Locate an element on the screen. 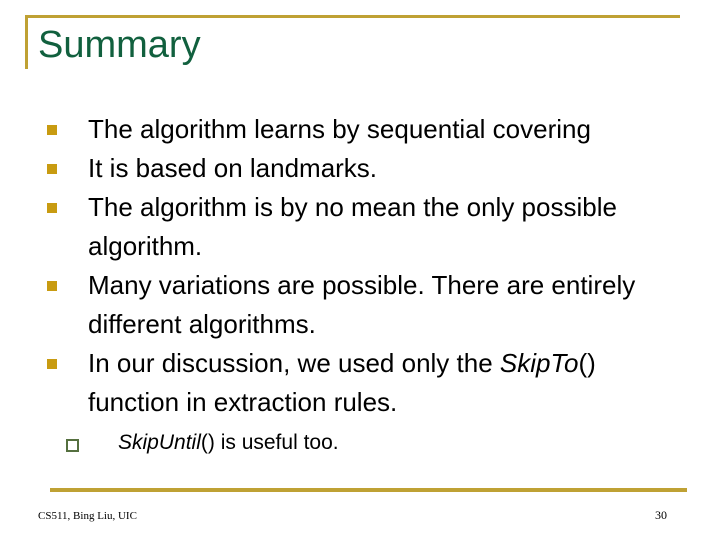 This screenshot has width=720, height=540. footer-credit: CS511, Bing Liu, UIC is located at coordinates (87, 516).